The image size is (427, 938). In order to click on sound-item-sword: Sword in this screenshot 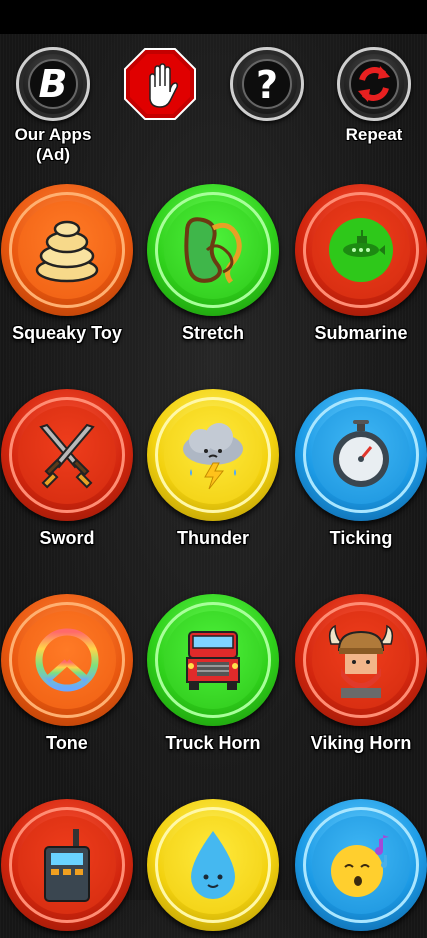, I will do `click(68, 469)`.